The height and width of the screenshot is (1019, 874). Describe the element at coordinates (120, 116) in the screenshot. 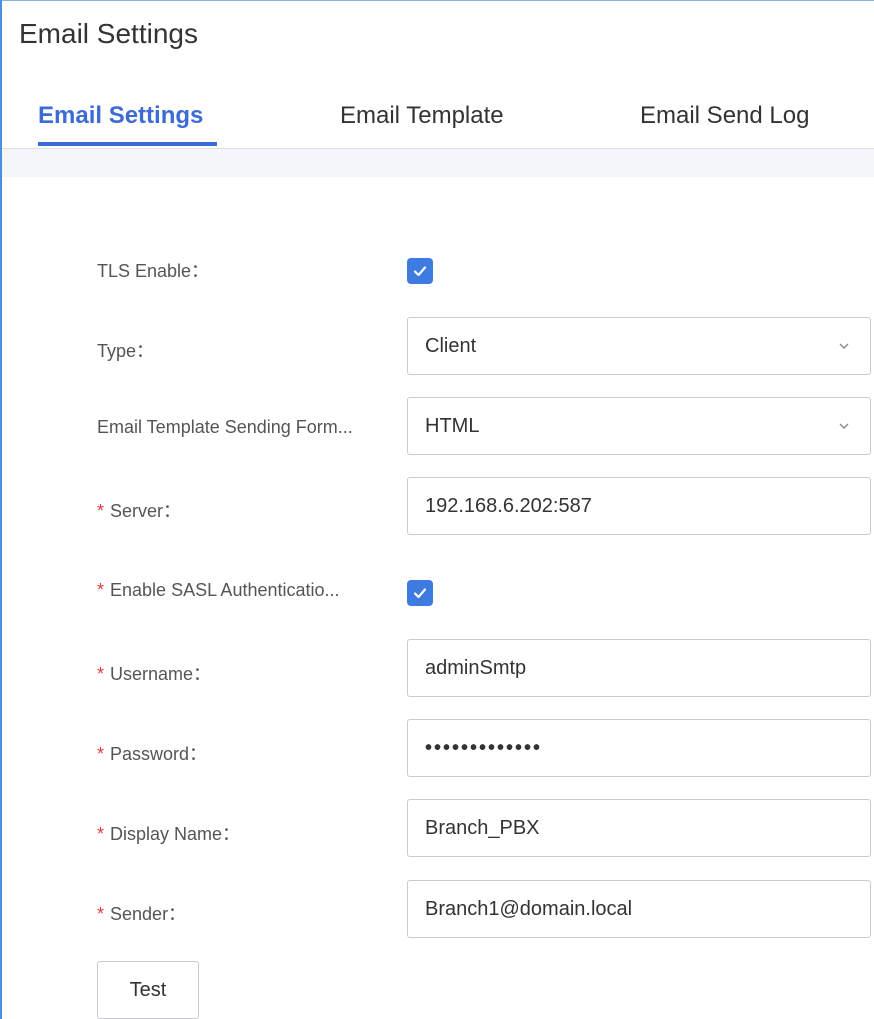

I see `tab-email-settings: Email Settings` at that location.